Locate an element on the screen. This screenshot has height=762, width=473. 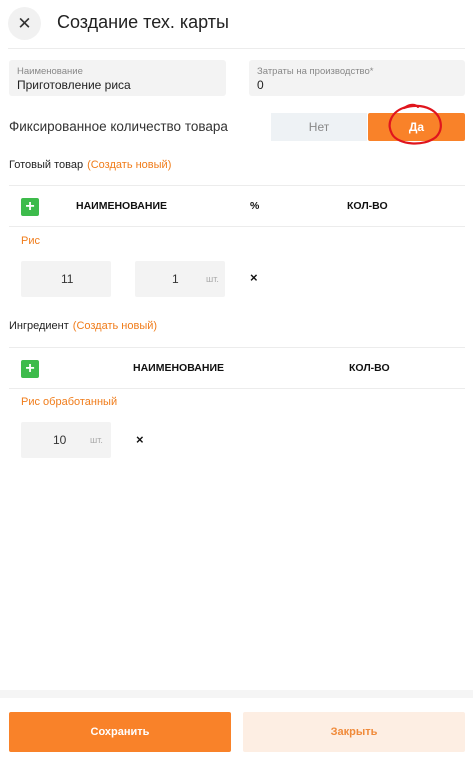
name-field-label: Наименование is located at coordinates (50, 71).